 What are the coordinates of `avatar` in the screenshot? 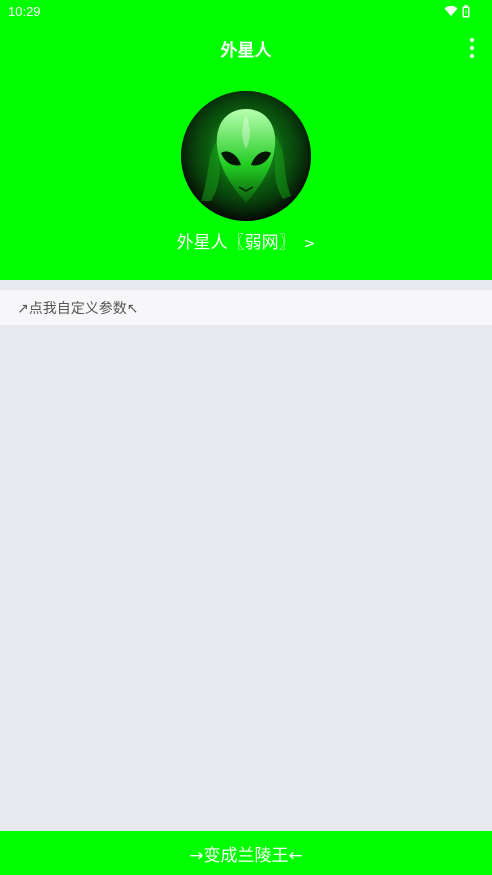 It's located at (246, 156).